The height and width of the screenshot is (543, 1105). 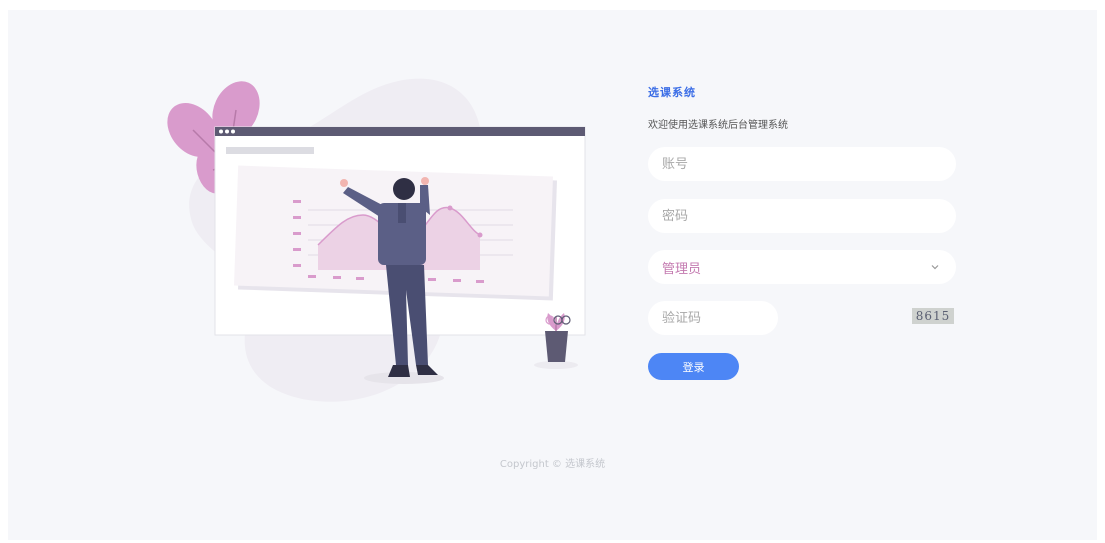 I want to click on login-button: 登录, so click(x=693, y=366).